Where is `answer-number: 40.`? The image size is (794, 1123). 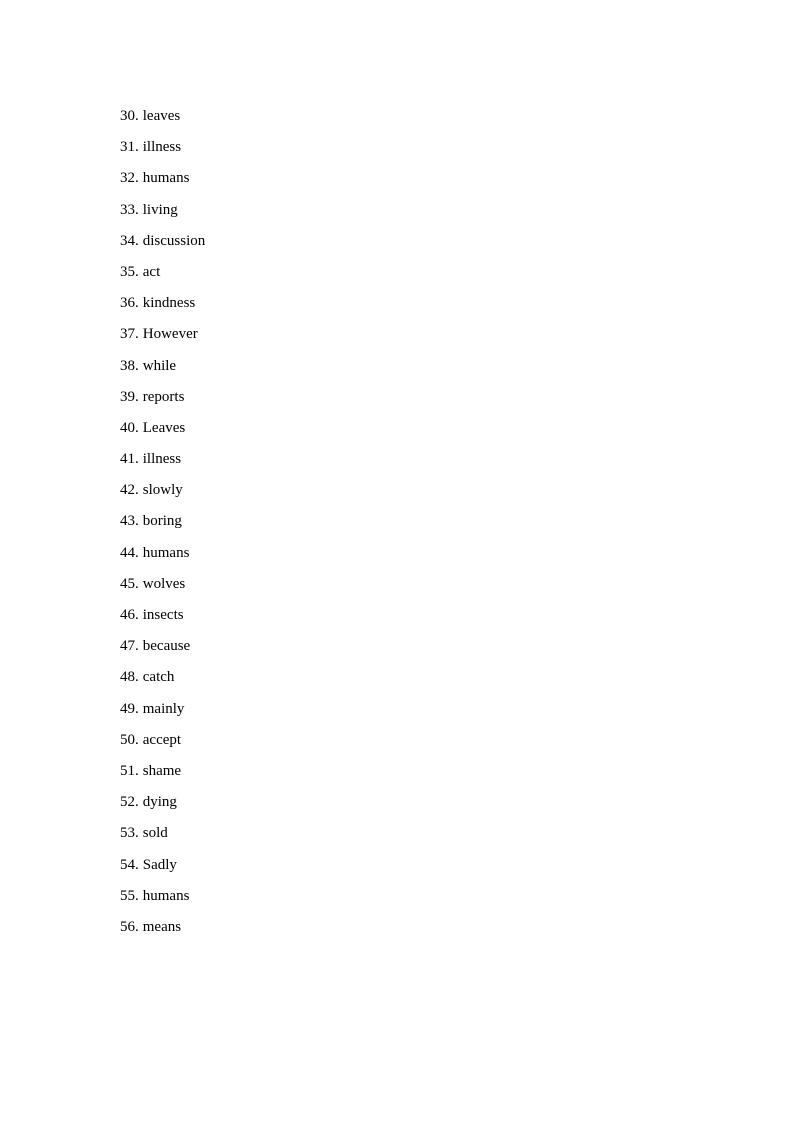 answer-number: 40. is located at coordinates (129, 427).